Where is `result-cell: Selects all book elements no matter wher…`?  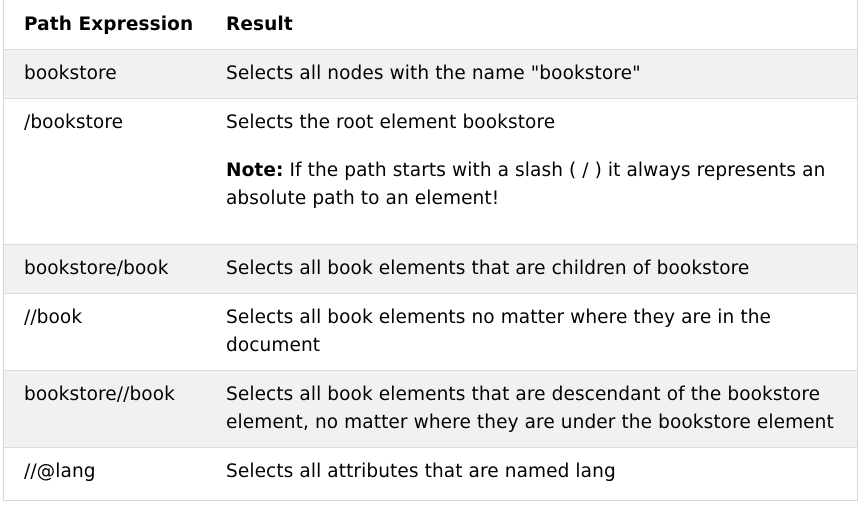
result-cell: Selects all book elements no matter wher… is located at coordinates (531, 331).